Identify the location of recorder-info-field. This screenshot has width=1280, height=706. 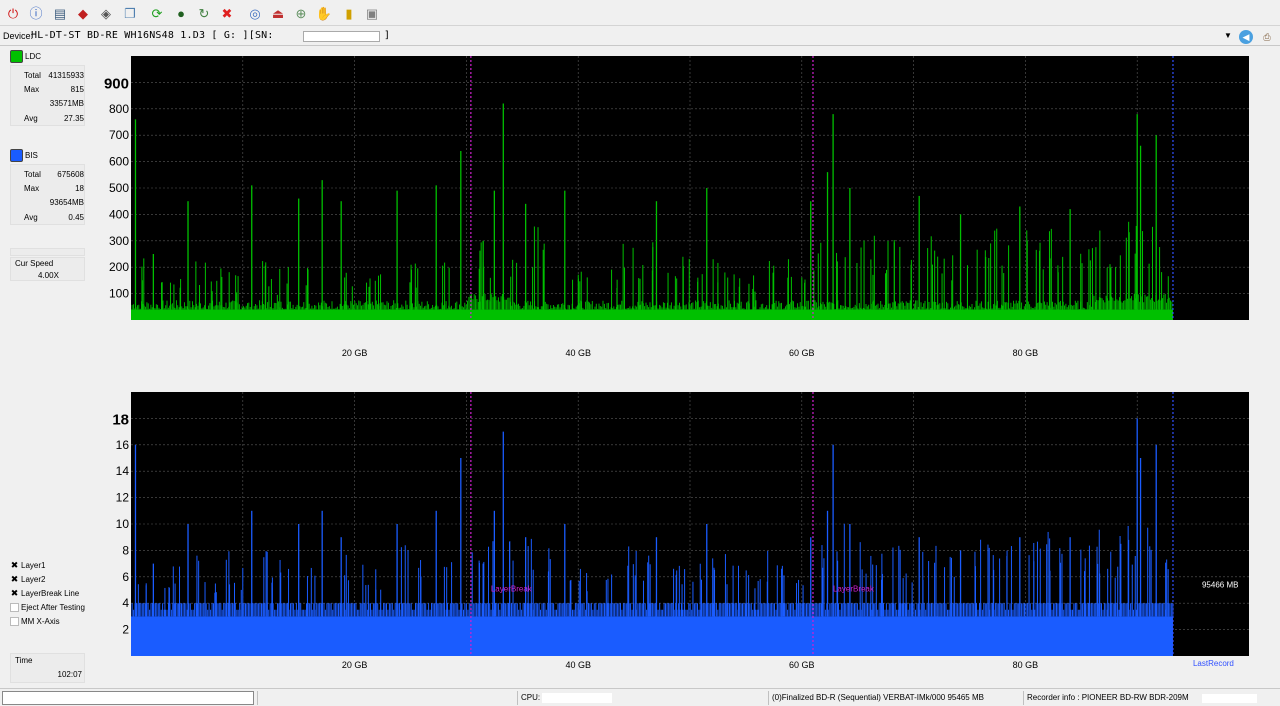
(1229, 698).